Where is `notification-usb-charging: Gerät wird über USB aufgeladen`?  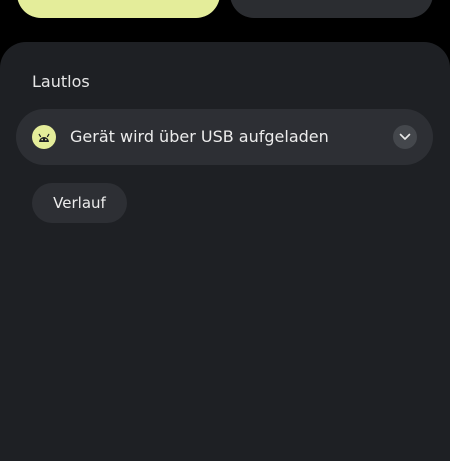
notification-usb-charging: Gerät wird über USB aufgeladen is located at coordinates (224, 137).